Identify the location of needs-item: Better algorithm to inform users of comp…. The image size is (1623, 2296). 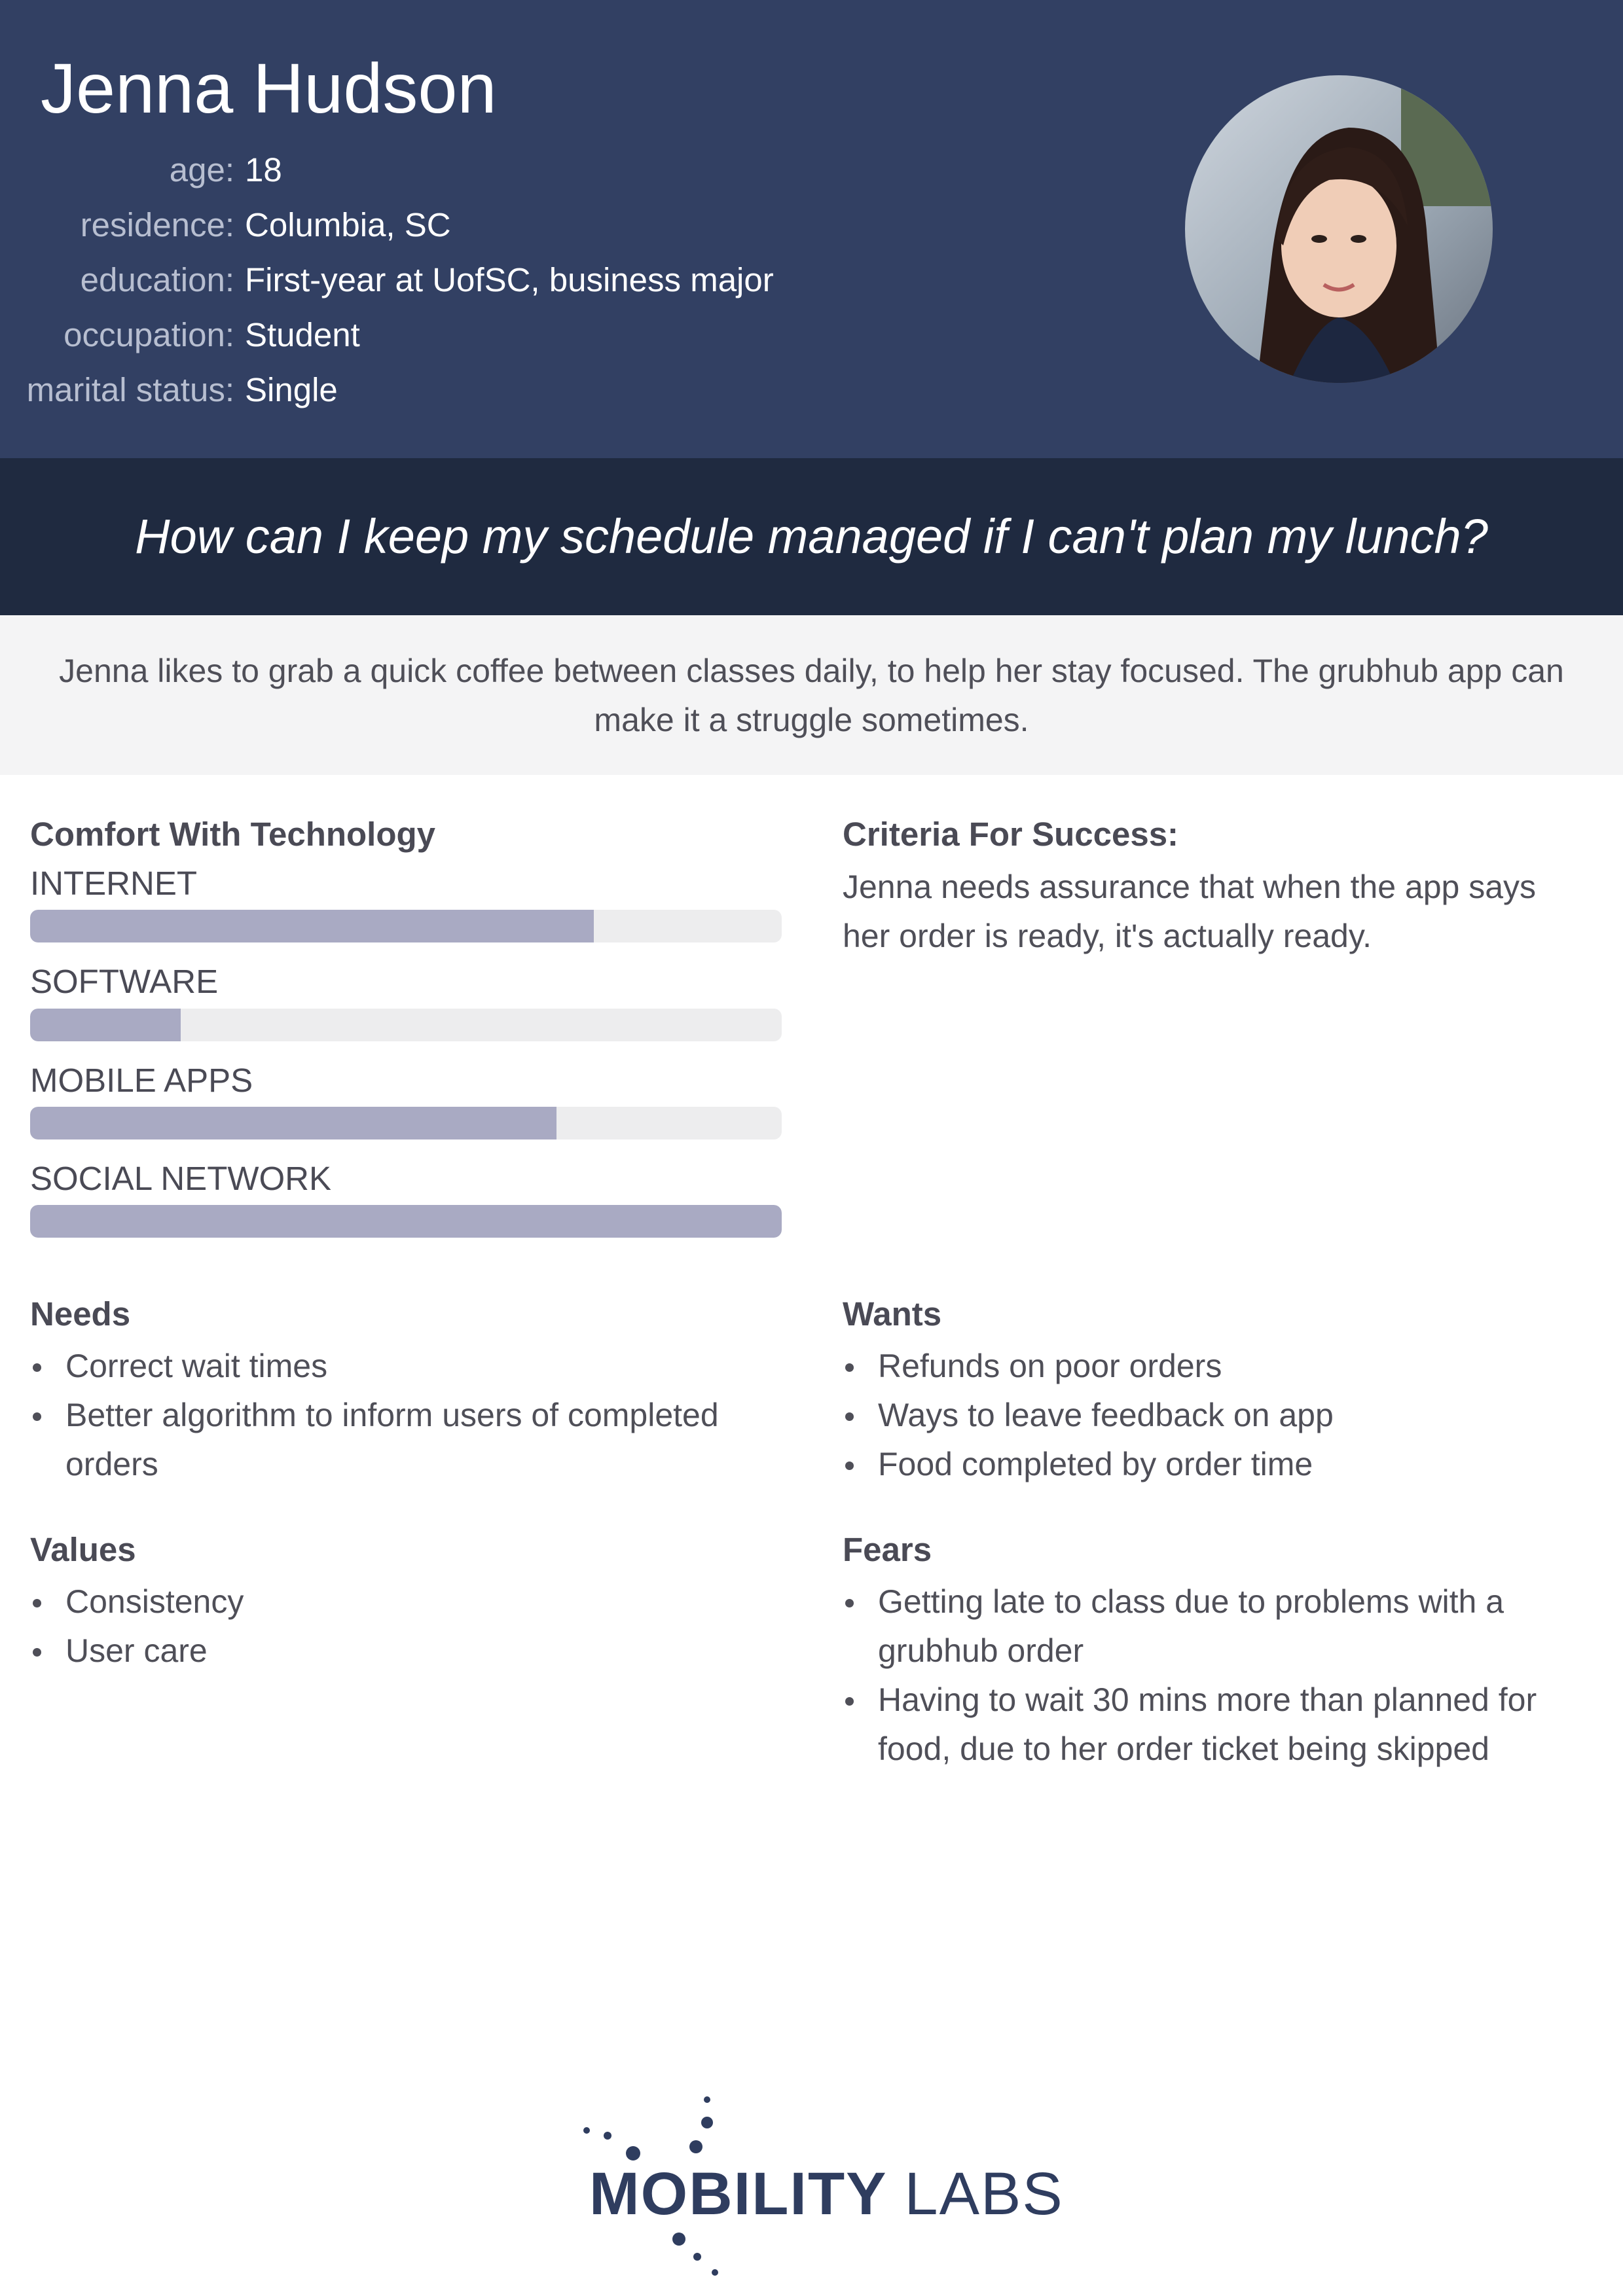
(413, 1440).